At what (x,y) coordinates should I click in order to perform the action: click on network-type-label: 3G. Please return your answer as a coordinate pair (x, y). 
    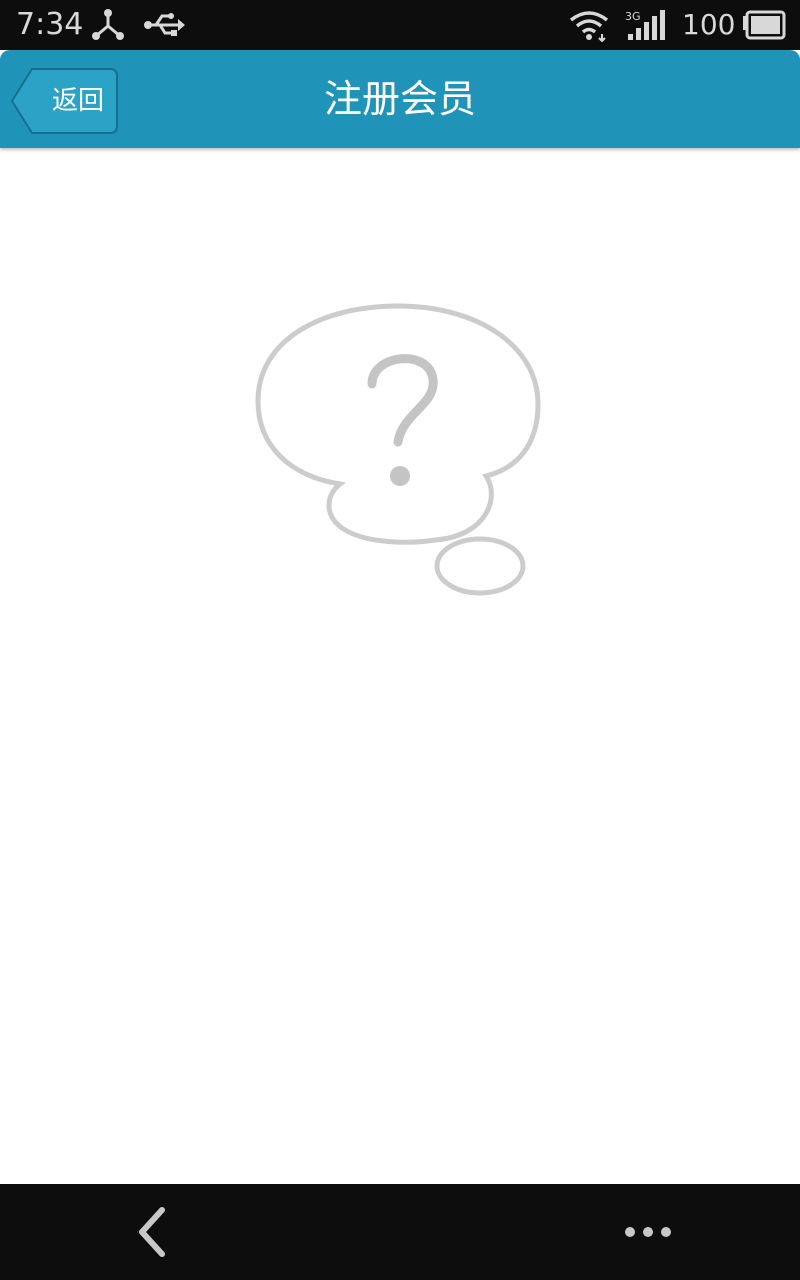
    Looking at the image, I should click on (633, 16).